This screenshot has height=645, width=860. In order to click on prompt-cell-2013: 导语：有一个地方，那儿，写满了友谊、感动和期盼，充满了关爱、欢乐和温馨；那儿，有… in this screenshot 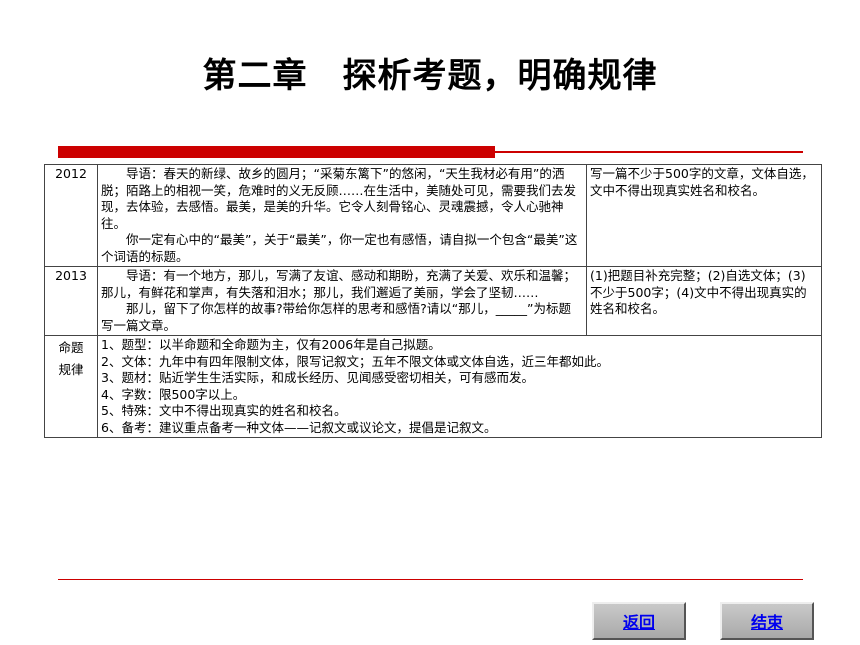, I will do `click(342, 301)`.